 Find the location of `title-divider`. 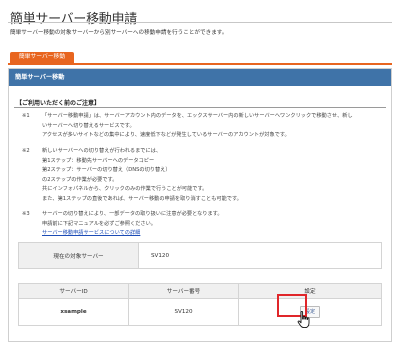

title-divider is located at coordinates (200, 22).